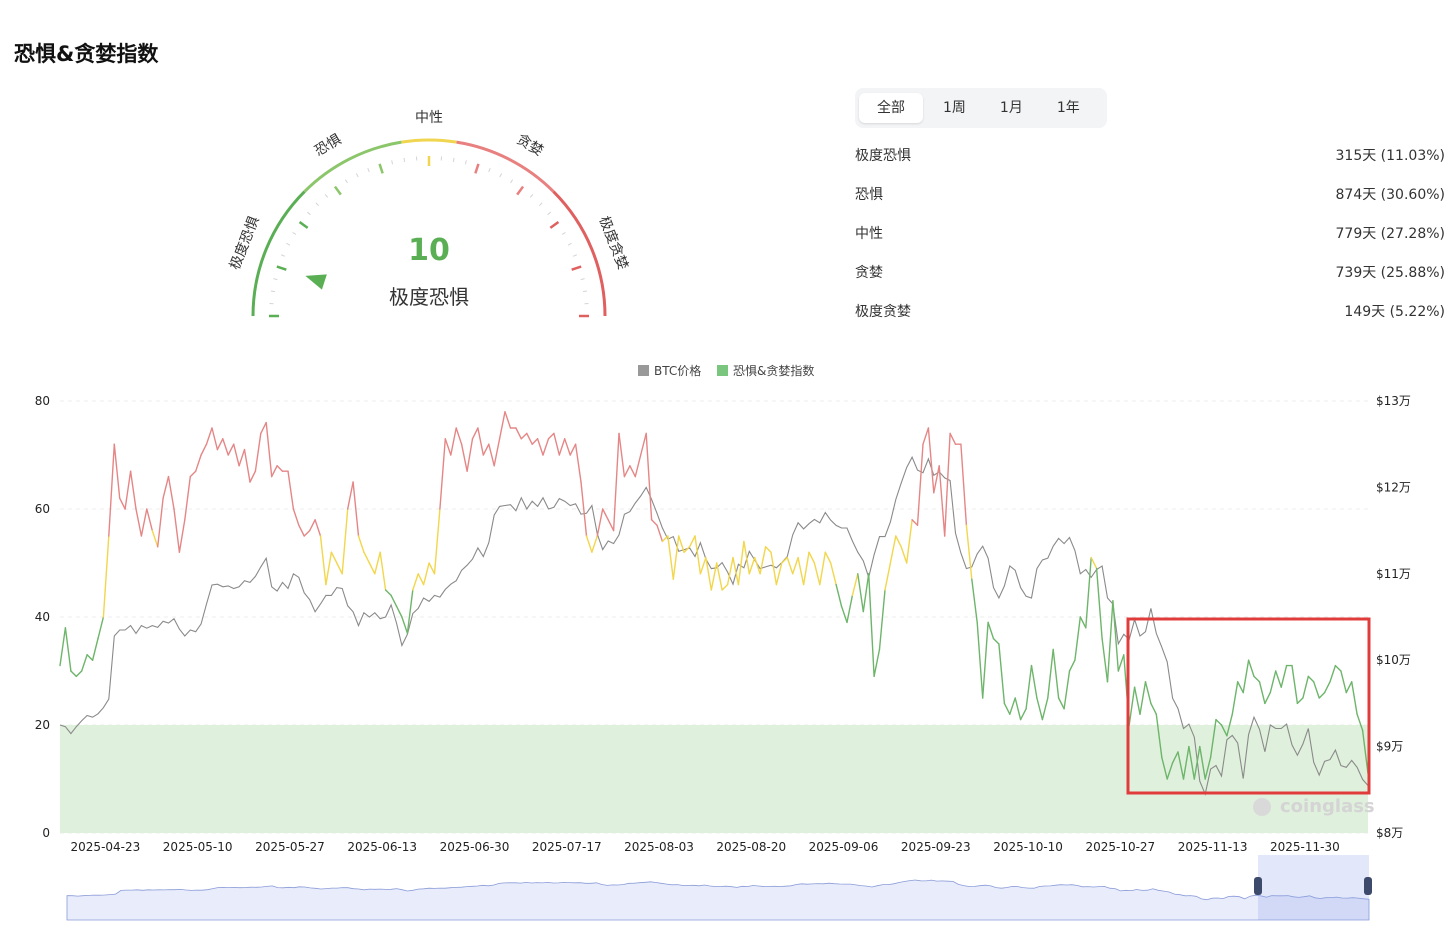 This screenshot has width=1456, height=941. I want to click on y-right-tick-label: $8万, so click(1389, 833).